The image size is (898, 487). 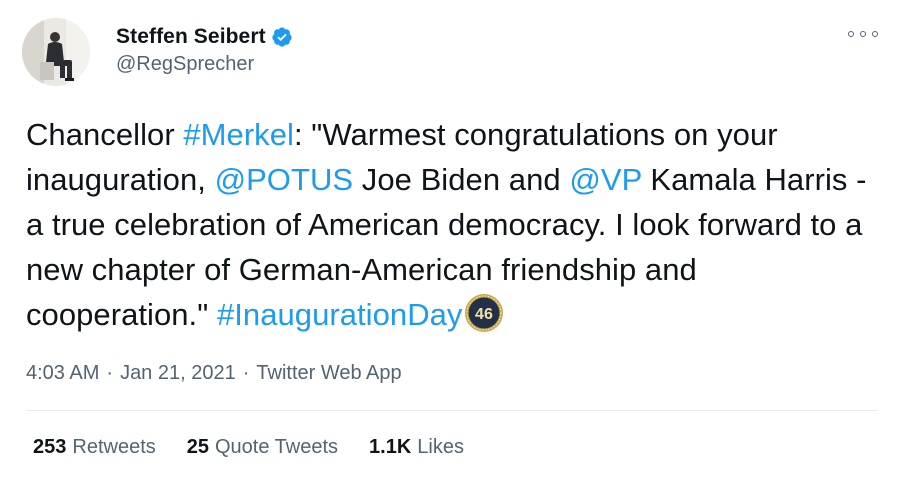 What do you see at coordinates (50, 447) in the screenshot?
I see `retweets-count: 253` at bounding box center [50, 447].